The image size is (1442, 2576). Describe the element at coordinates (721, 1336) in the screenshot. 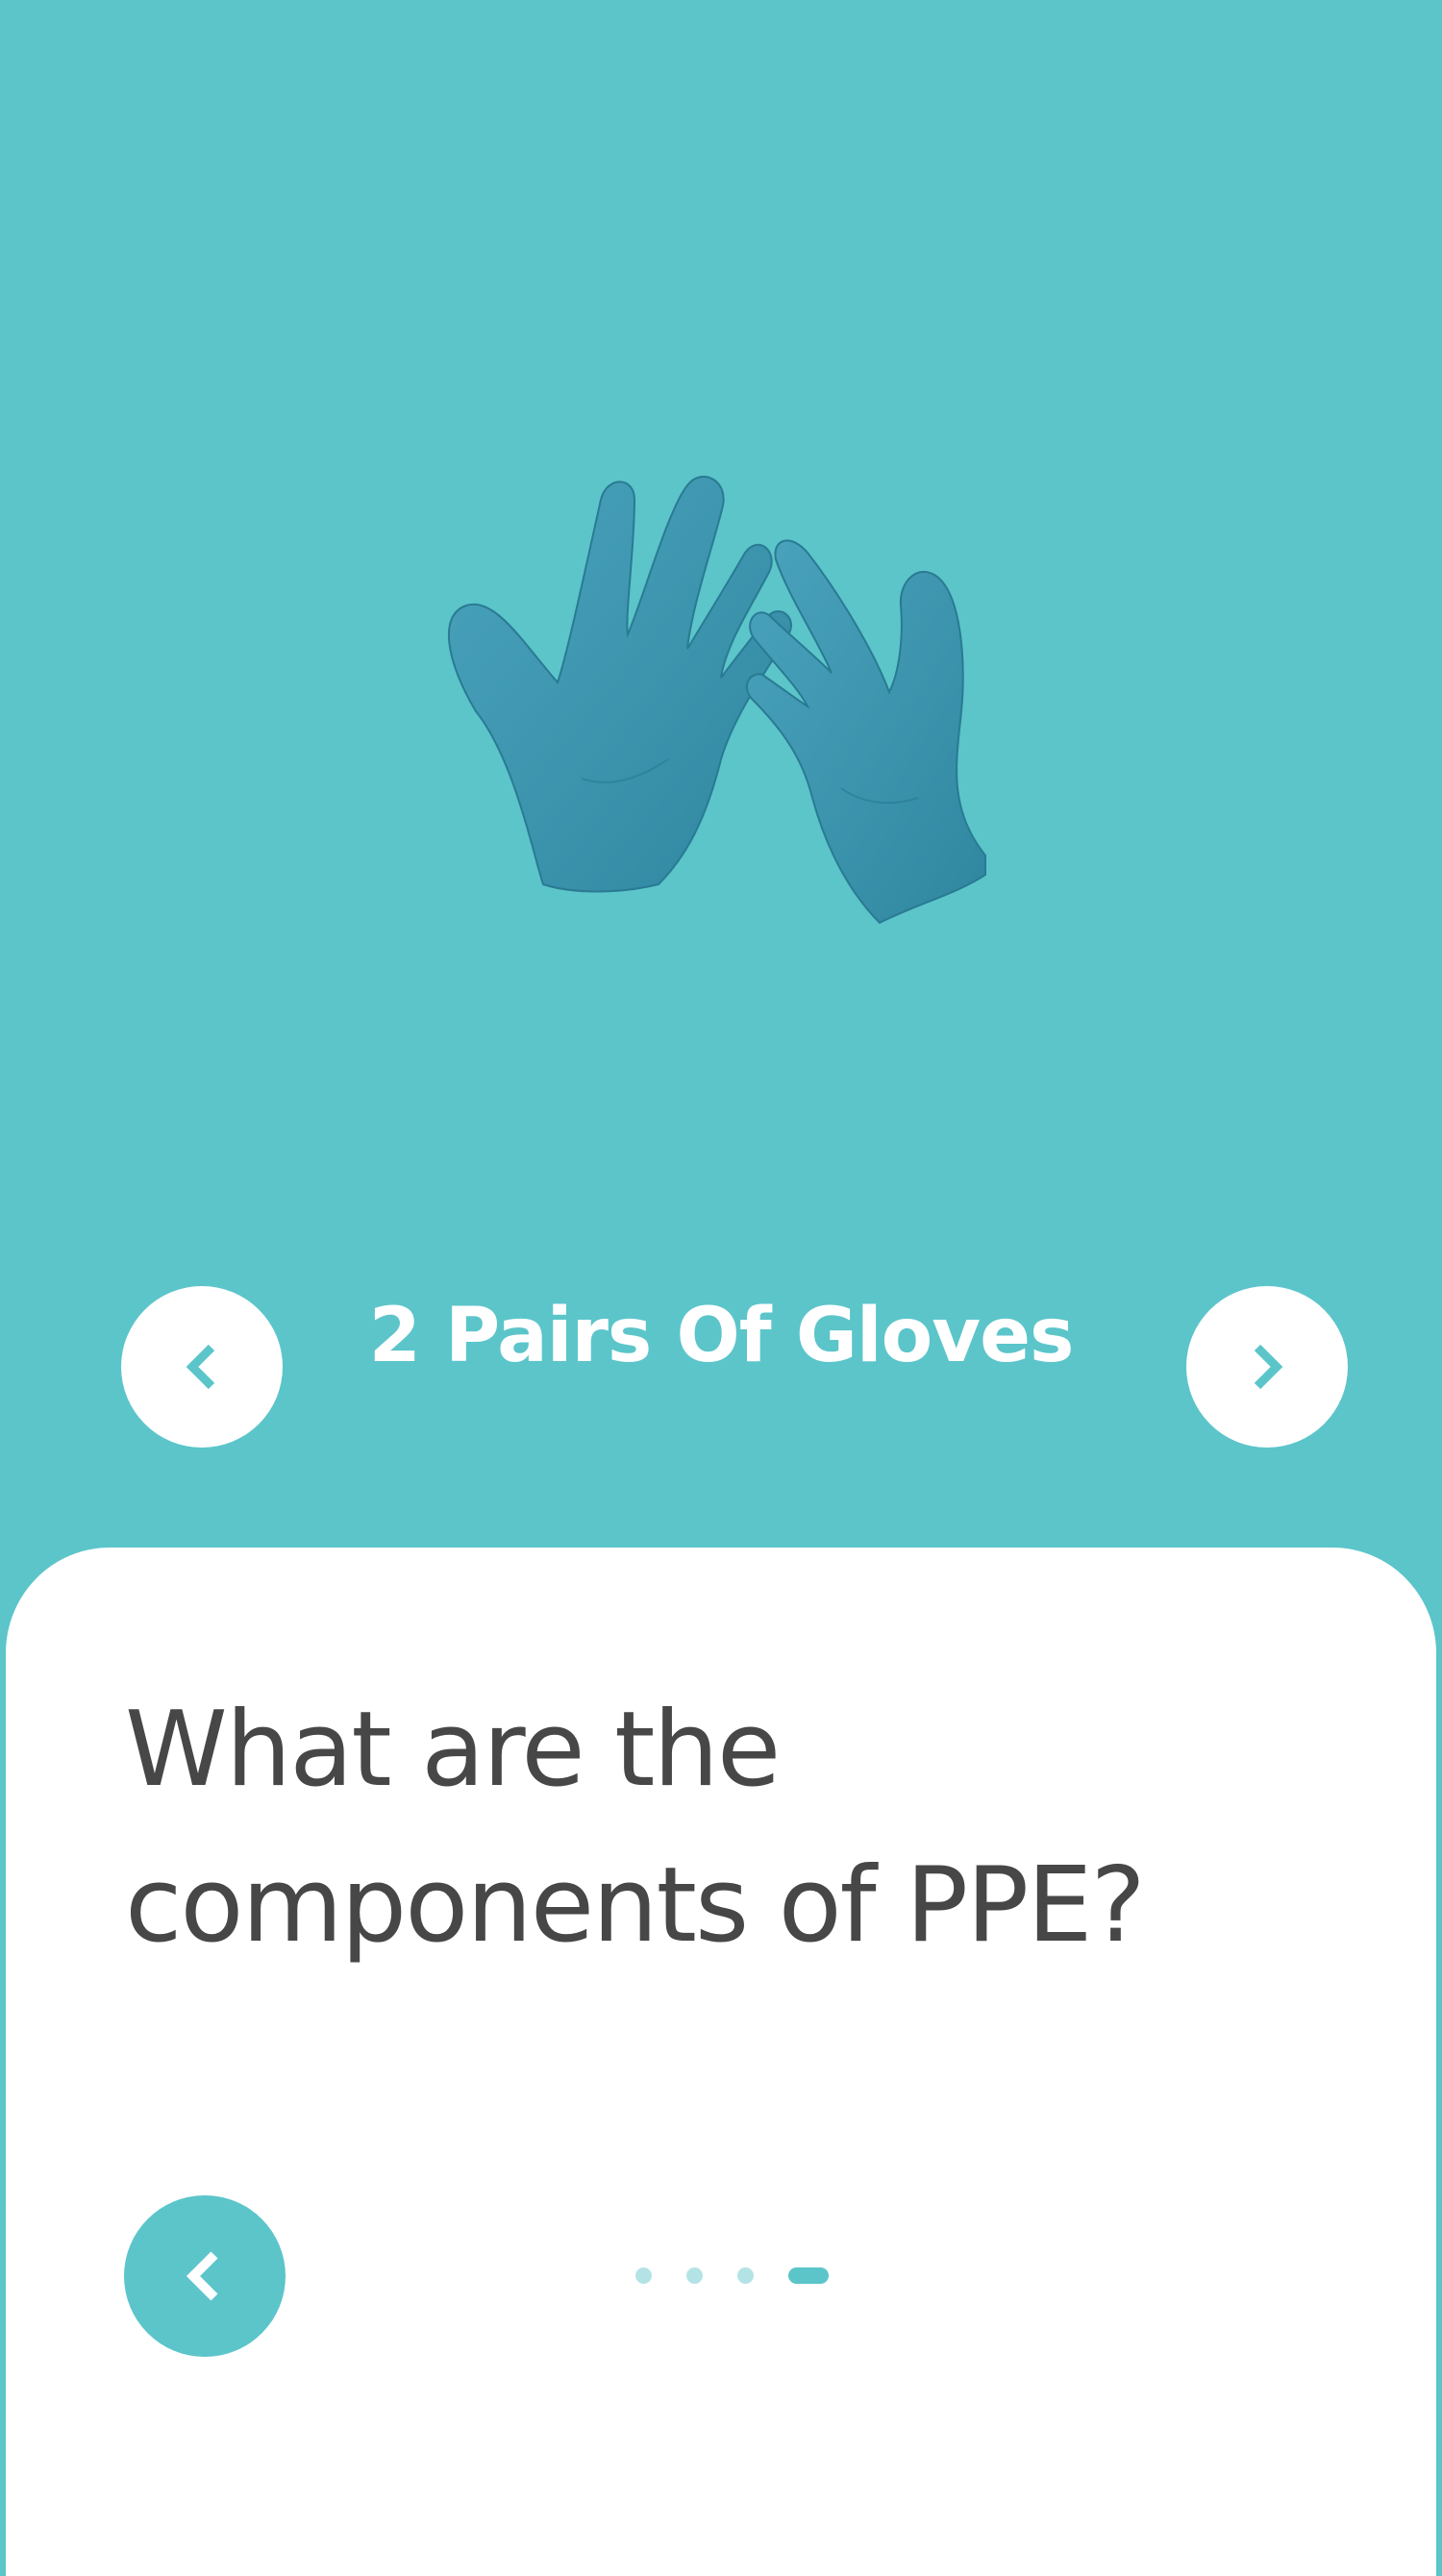

I see `item-title: 2 Pairs Of Gloves` at that location.